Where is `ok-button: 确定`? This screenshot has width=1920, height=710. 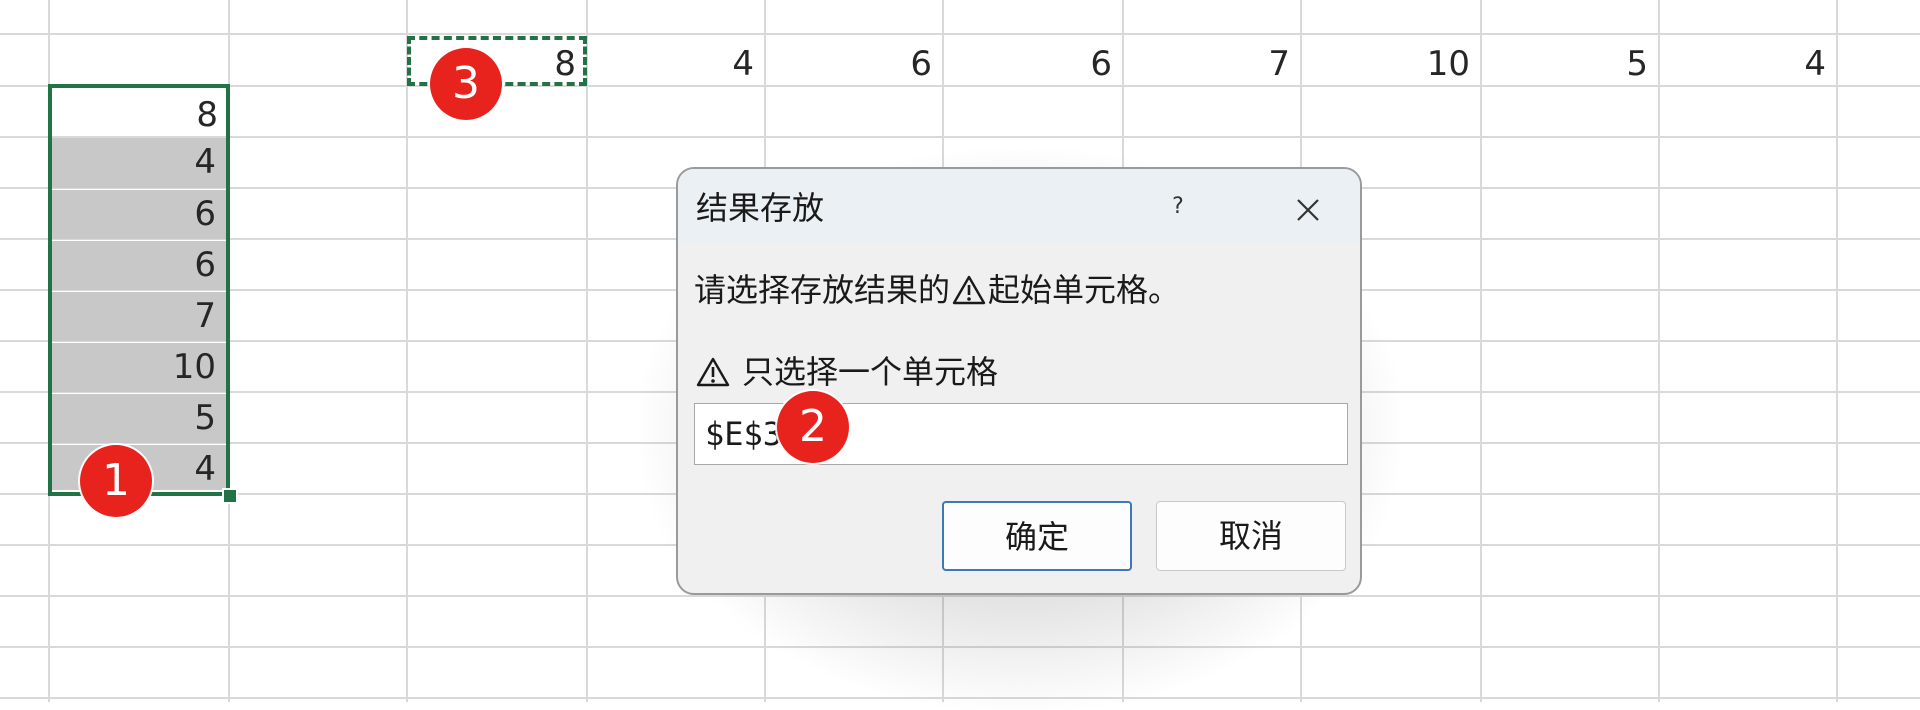
ok-button: 确定 is located at coordinates (1037, 536).